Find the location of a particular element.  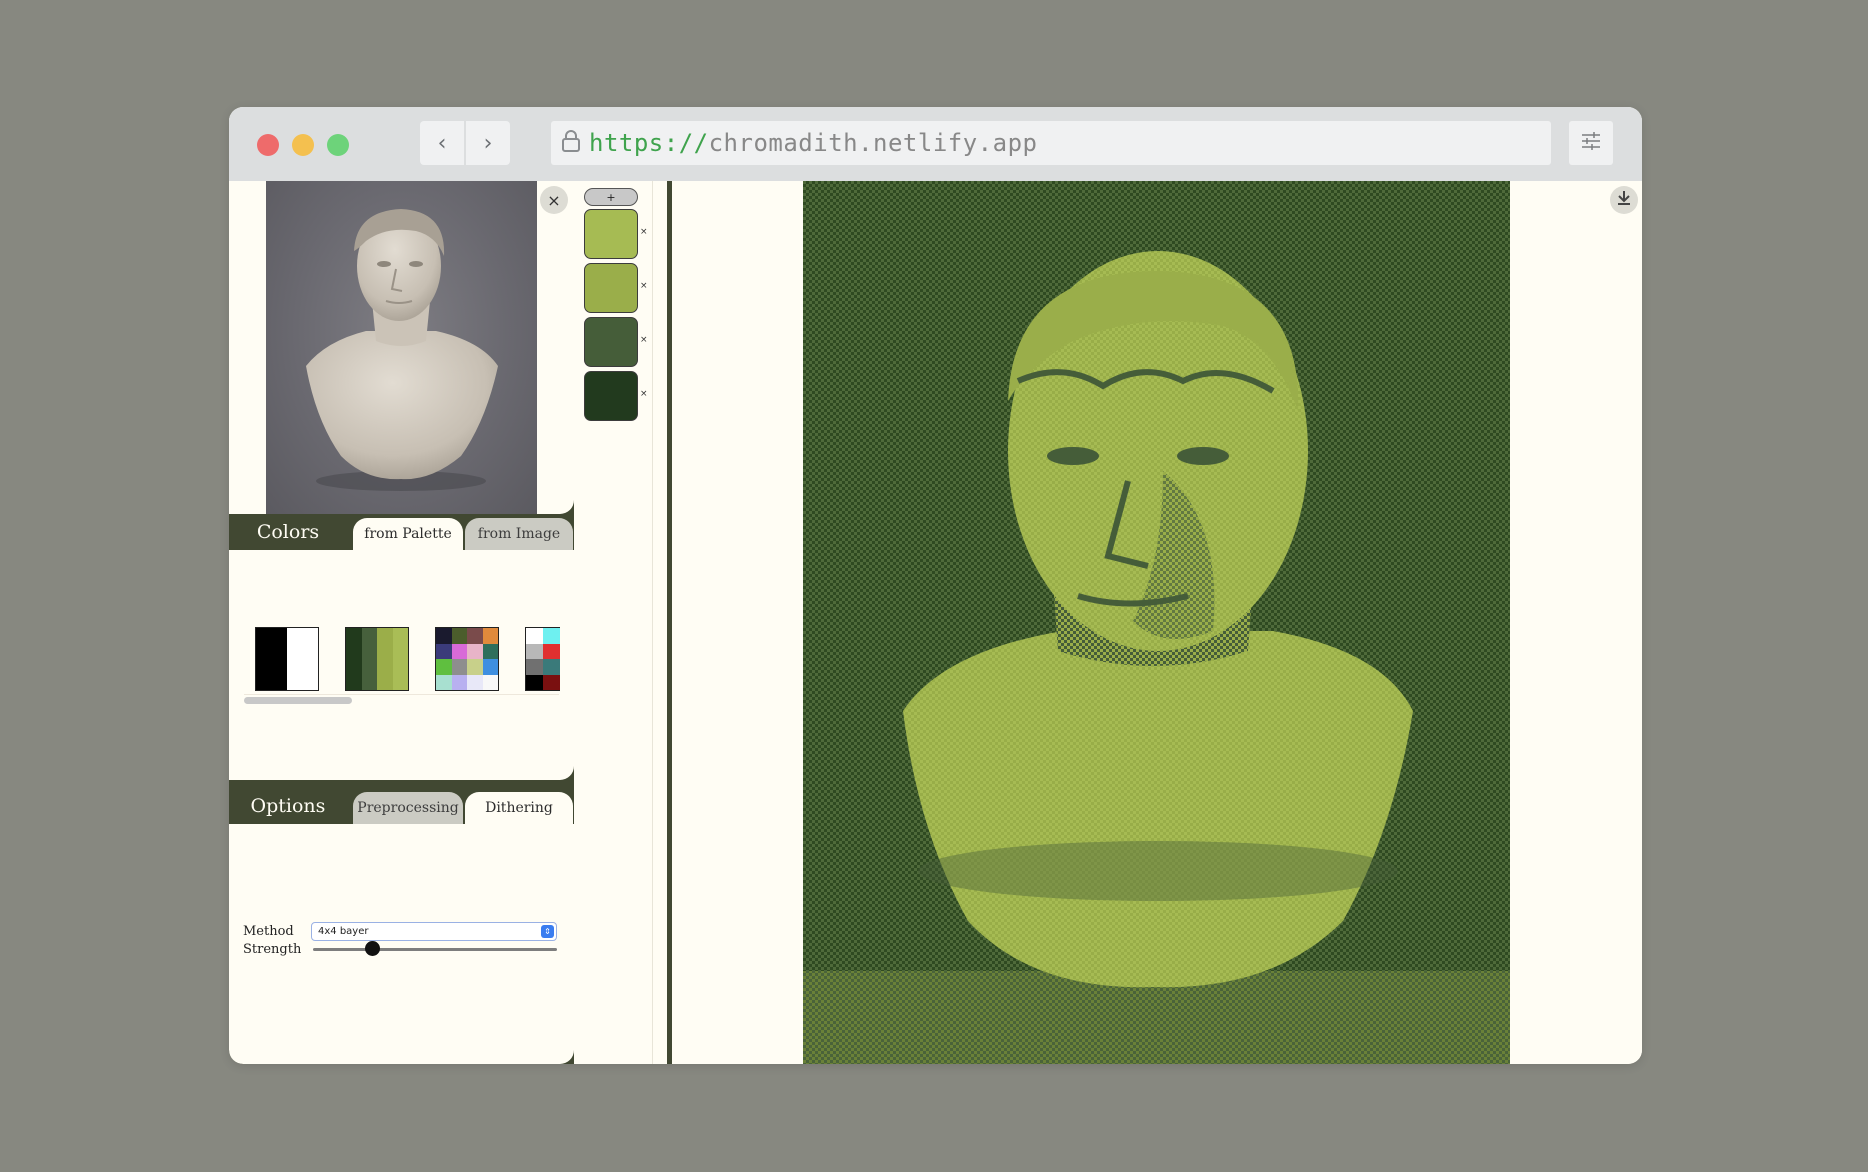

tab-label: from Image is located at coordinates (519, 534).